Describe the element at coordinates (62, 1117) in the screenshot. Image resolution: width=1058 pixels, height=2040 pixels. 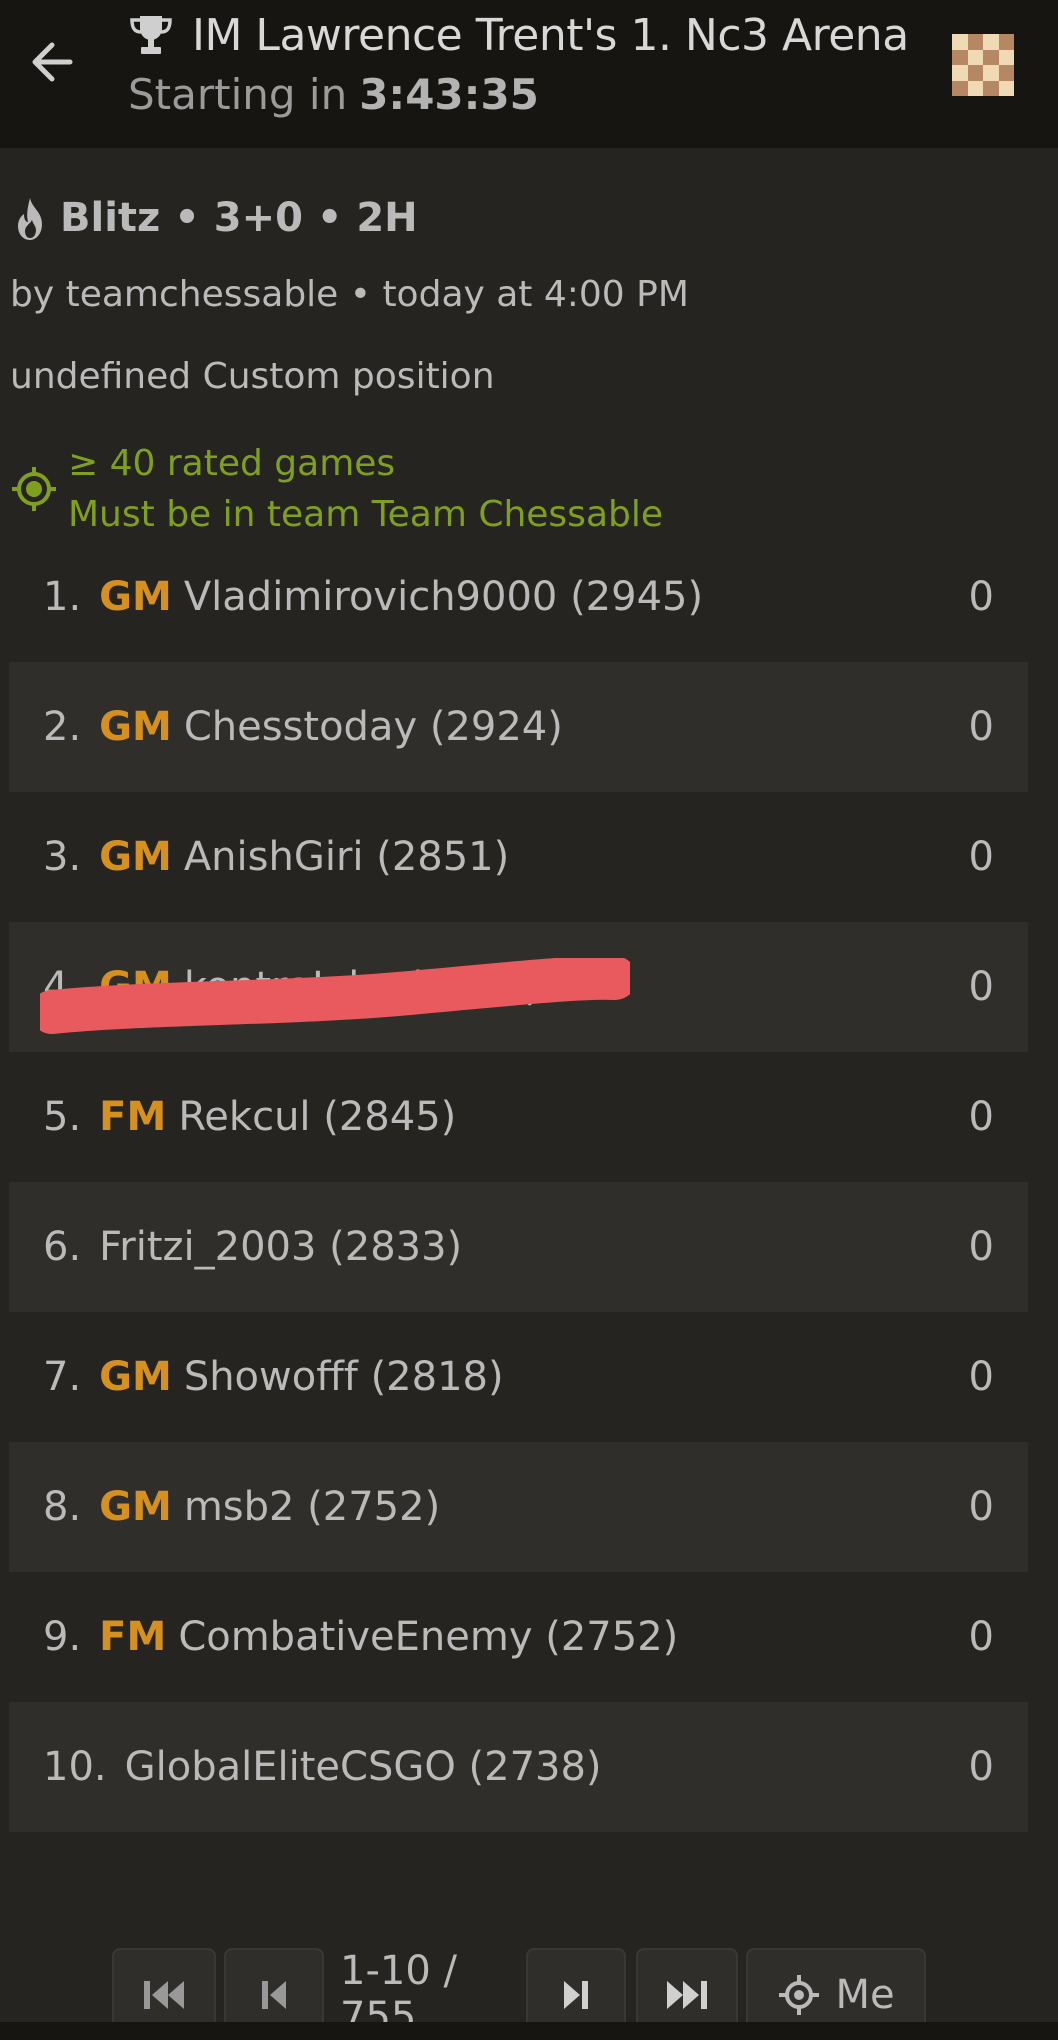
I see `rank: 5.` at that location.